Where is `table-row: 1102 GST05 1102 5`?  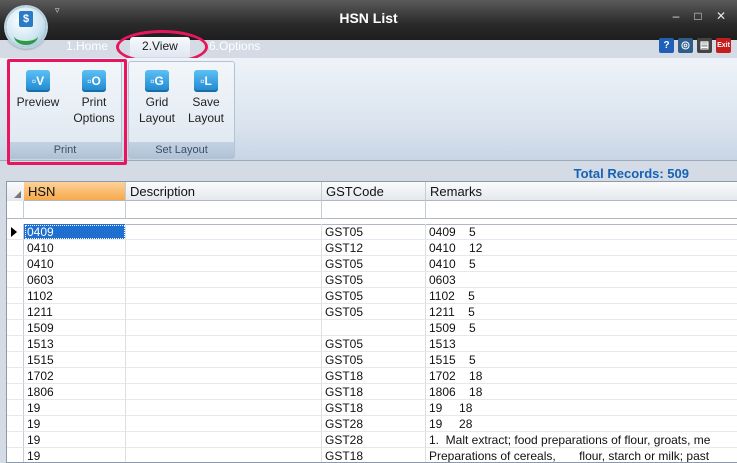 table-row: 1102 GST05 1102 5 is located at coordinates (372, 296).